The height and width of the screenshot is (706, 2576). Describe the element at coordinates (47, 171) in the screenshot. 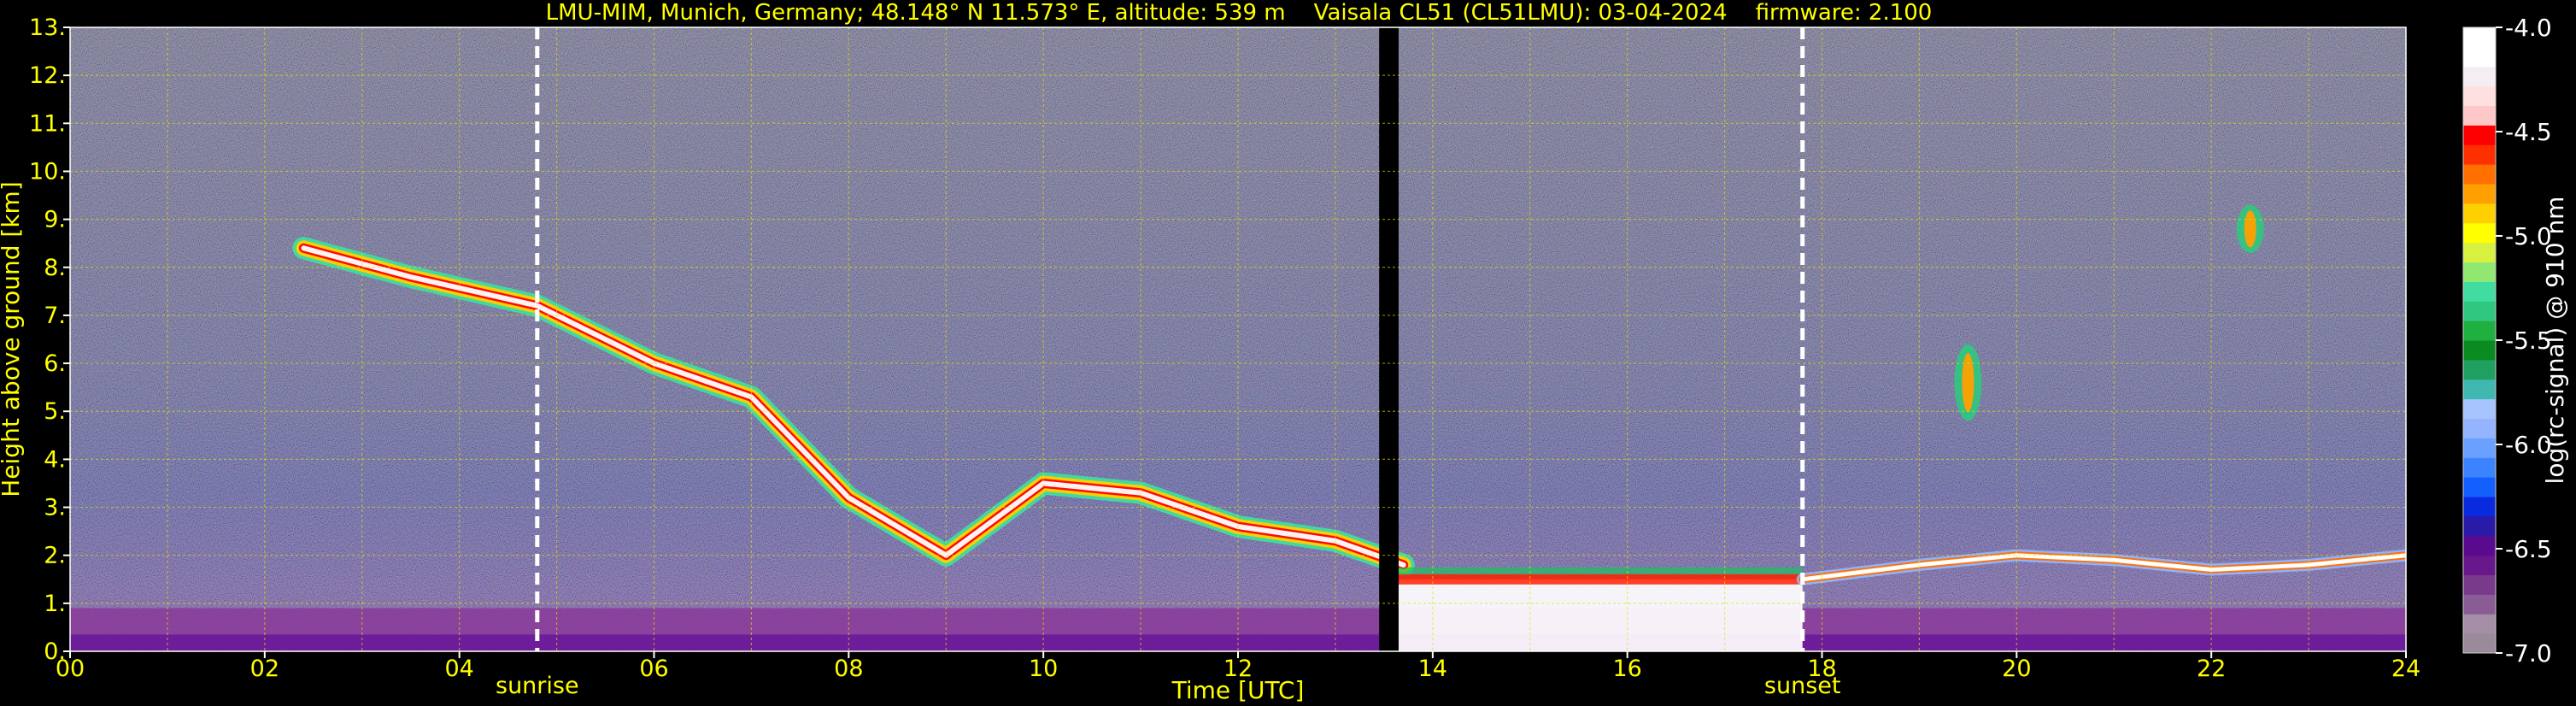

I see `y-tick-label: 10.` at that location.